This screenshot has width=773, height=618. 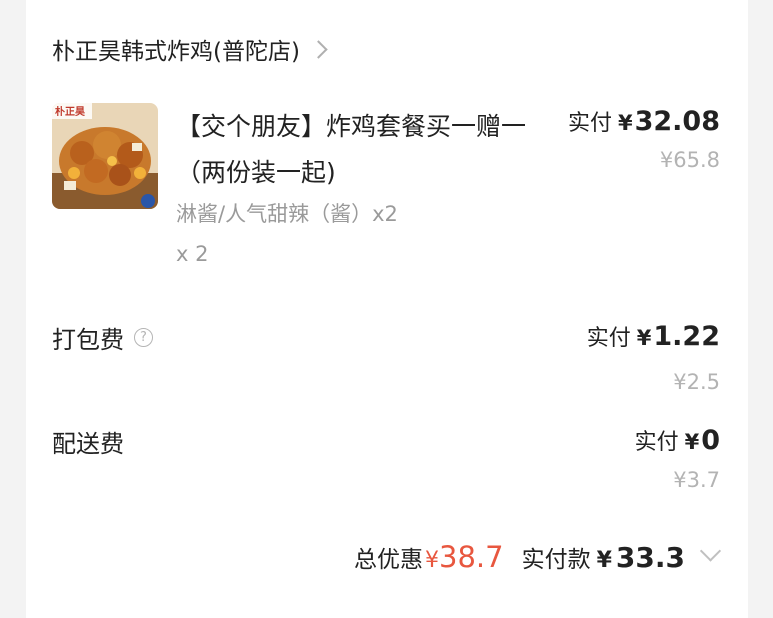 What do you see at coordinates (696, 480) in the screenshot?
I see `delivery-original-price: ¥3.7` at bounding box center [696, 480].